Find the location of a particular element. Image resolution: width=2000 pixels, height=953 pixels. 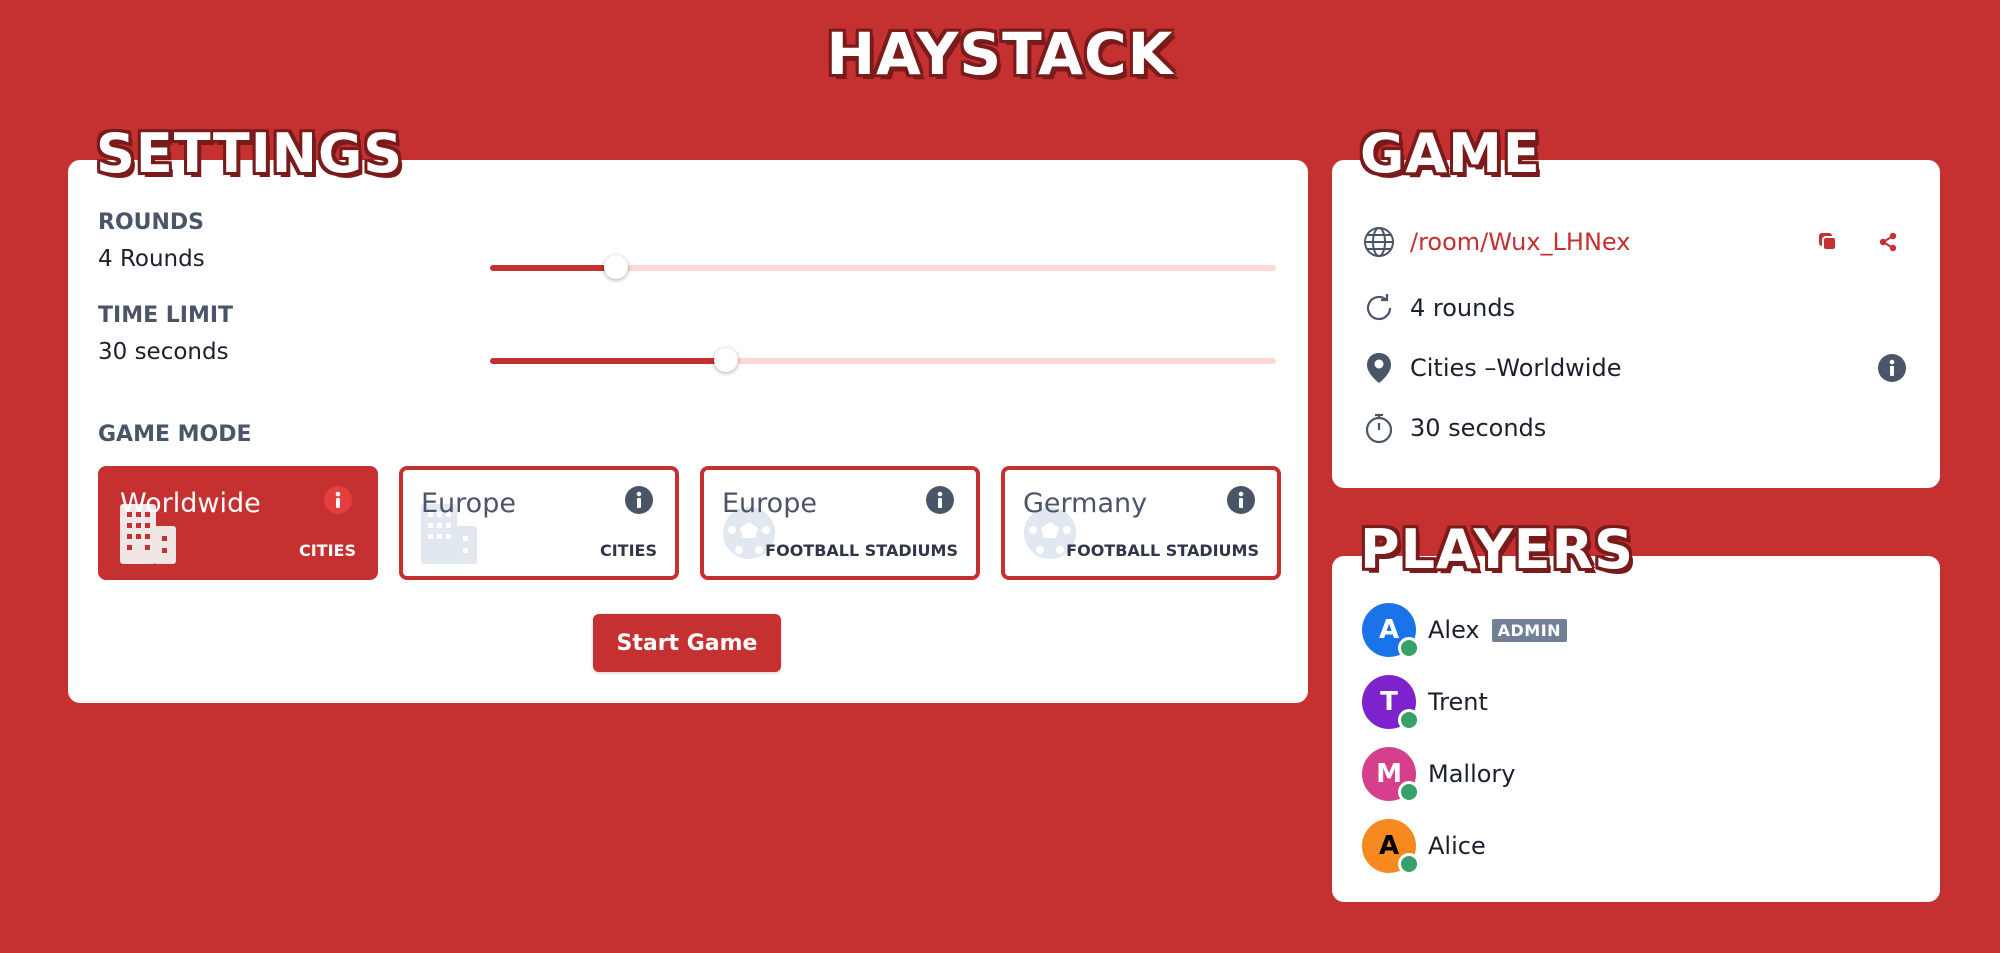

mode-germany-stadiums: Germany FOOTBALL STADIUMS is located at coordinates (1141, 523).